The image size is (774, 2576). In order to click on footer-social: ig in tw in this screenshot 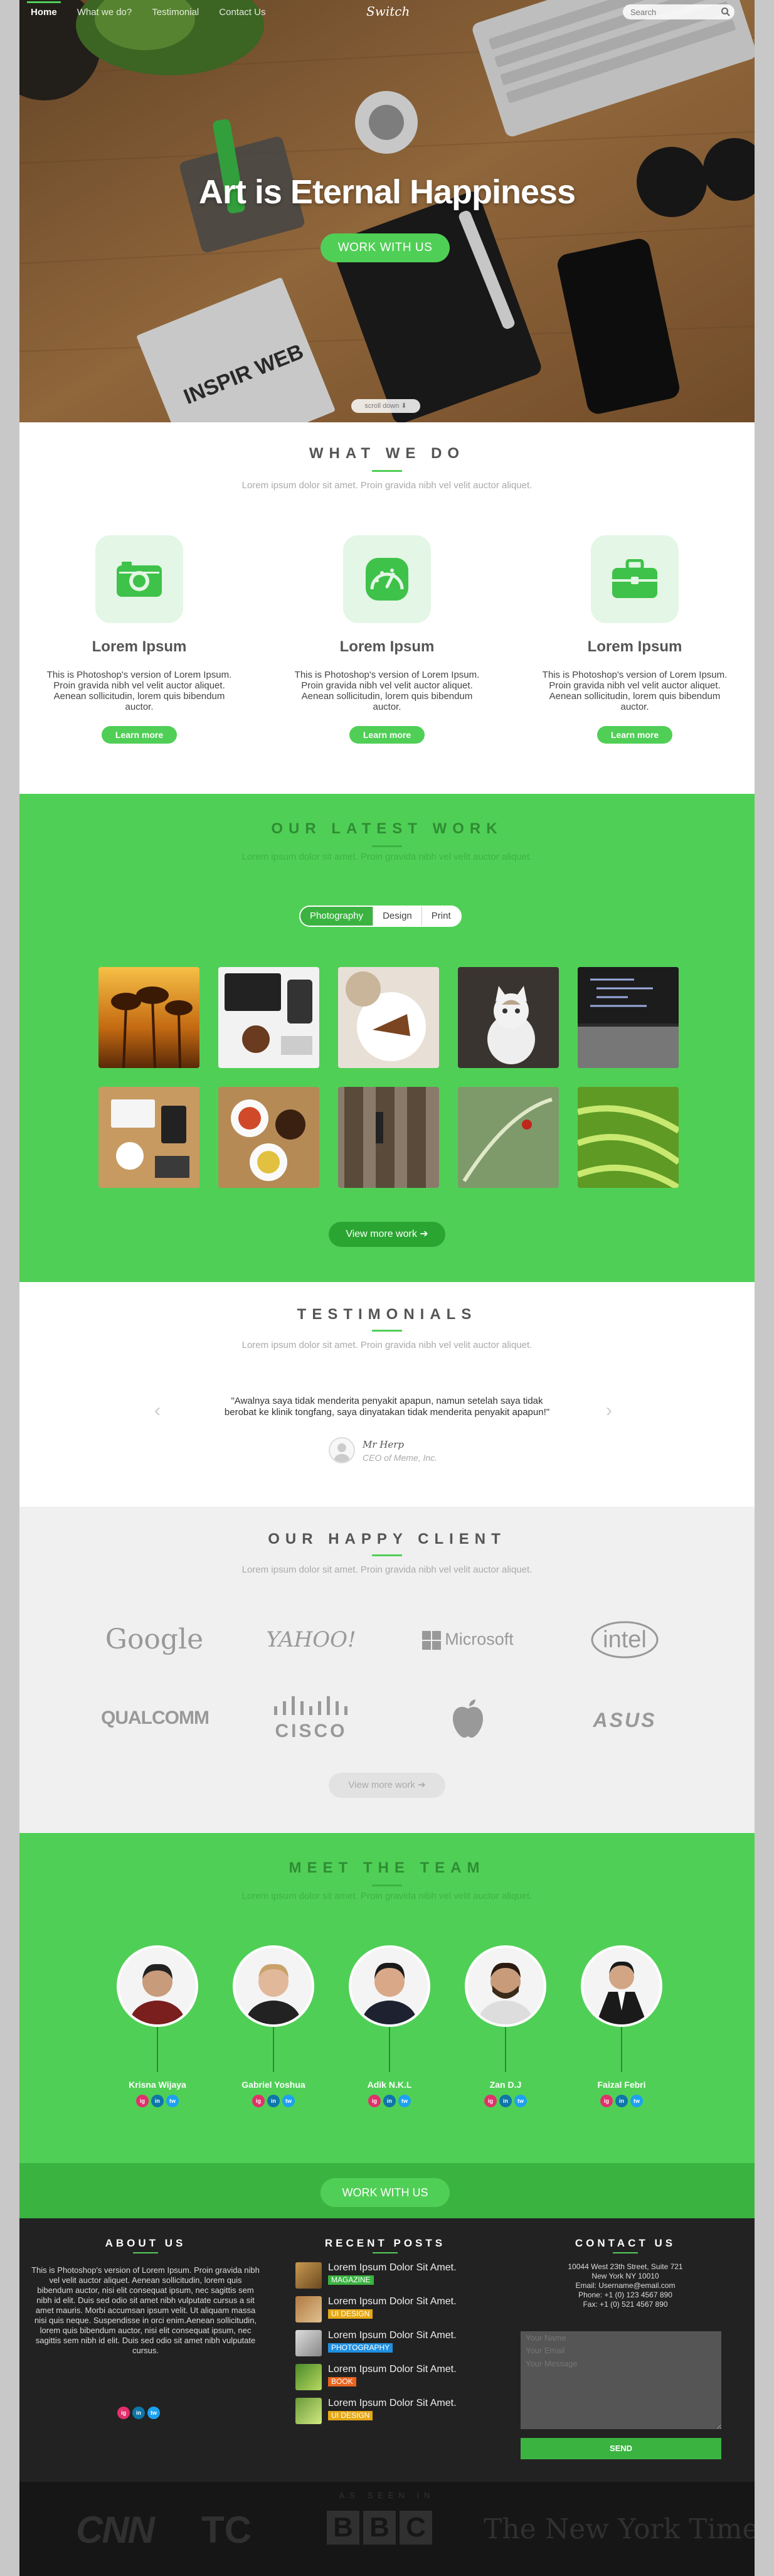, I will do `click(138, 2413)`.